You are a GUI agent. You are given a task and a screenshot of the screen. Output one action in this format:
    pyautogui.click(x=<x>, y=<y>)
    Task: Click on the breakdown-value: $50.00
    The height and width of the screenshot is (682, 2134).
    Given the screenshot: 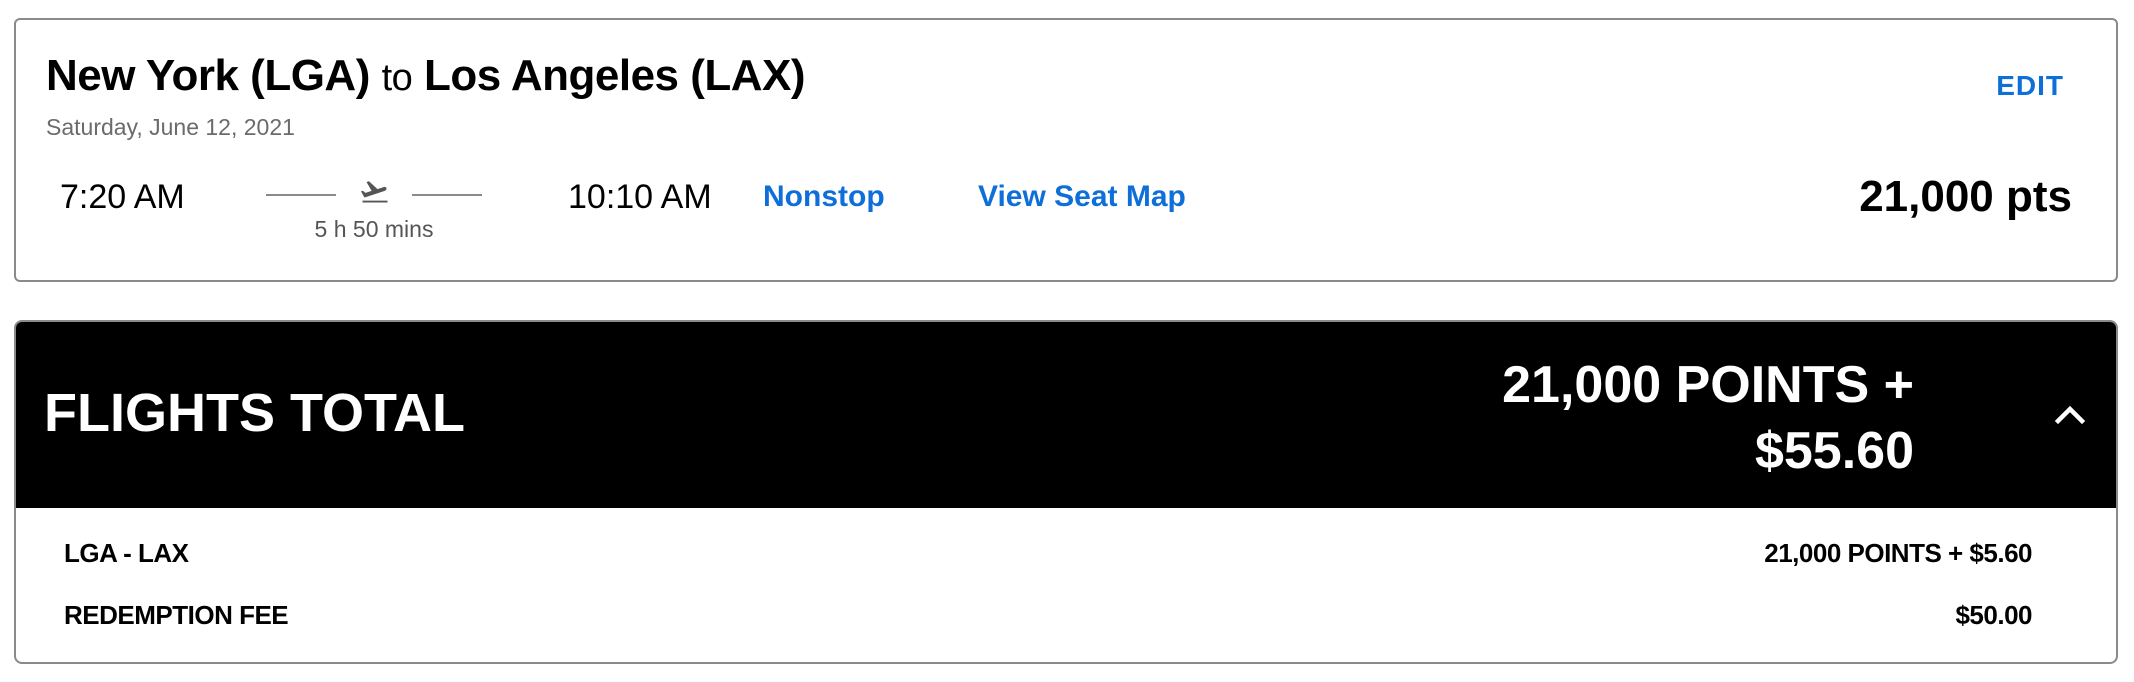 What is the action you would take?
    pyautogui.click(x=1993, y=615)
    